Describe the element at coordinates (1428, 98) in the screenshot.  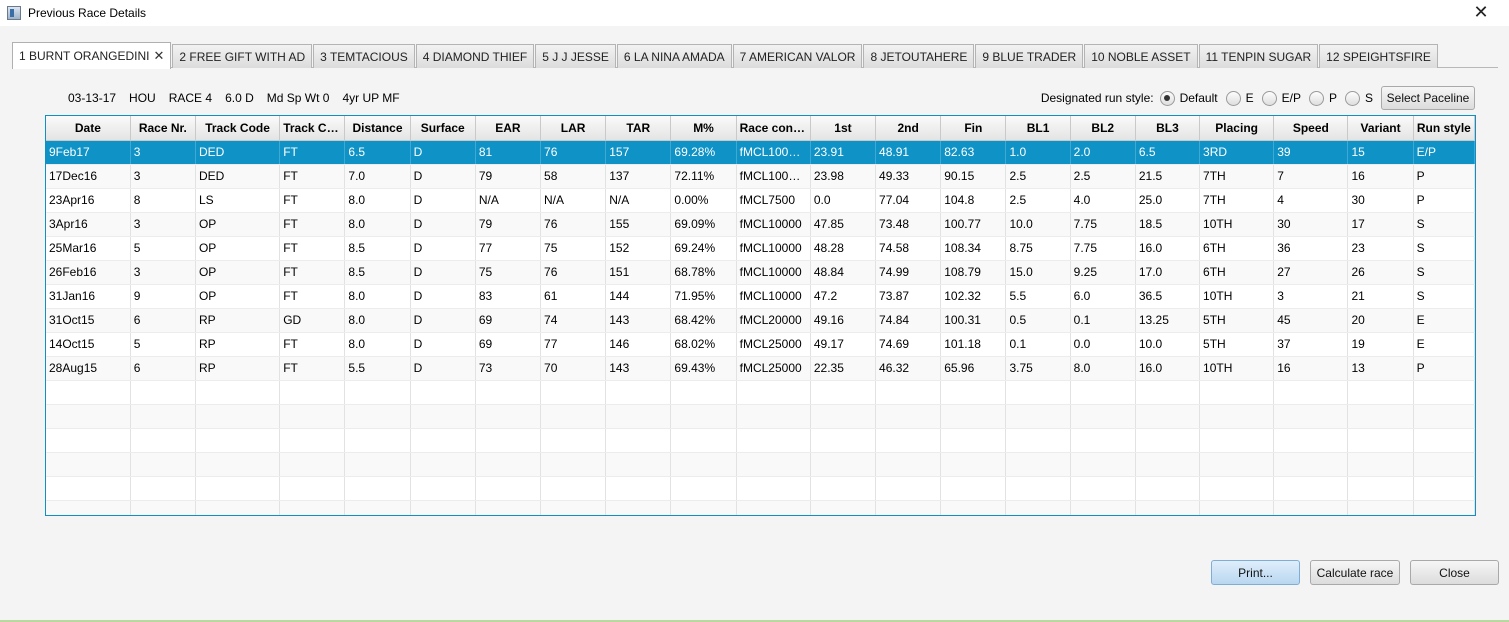
I see `select-paceline-button: Select Paceline` at that location.